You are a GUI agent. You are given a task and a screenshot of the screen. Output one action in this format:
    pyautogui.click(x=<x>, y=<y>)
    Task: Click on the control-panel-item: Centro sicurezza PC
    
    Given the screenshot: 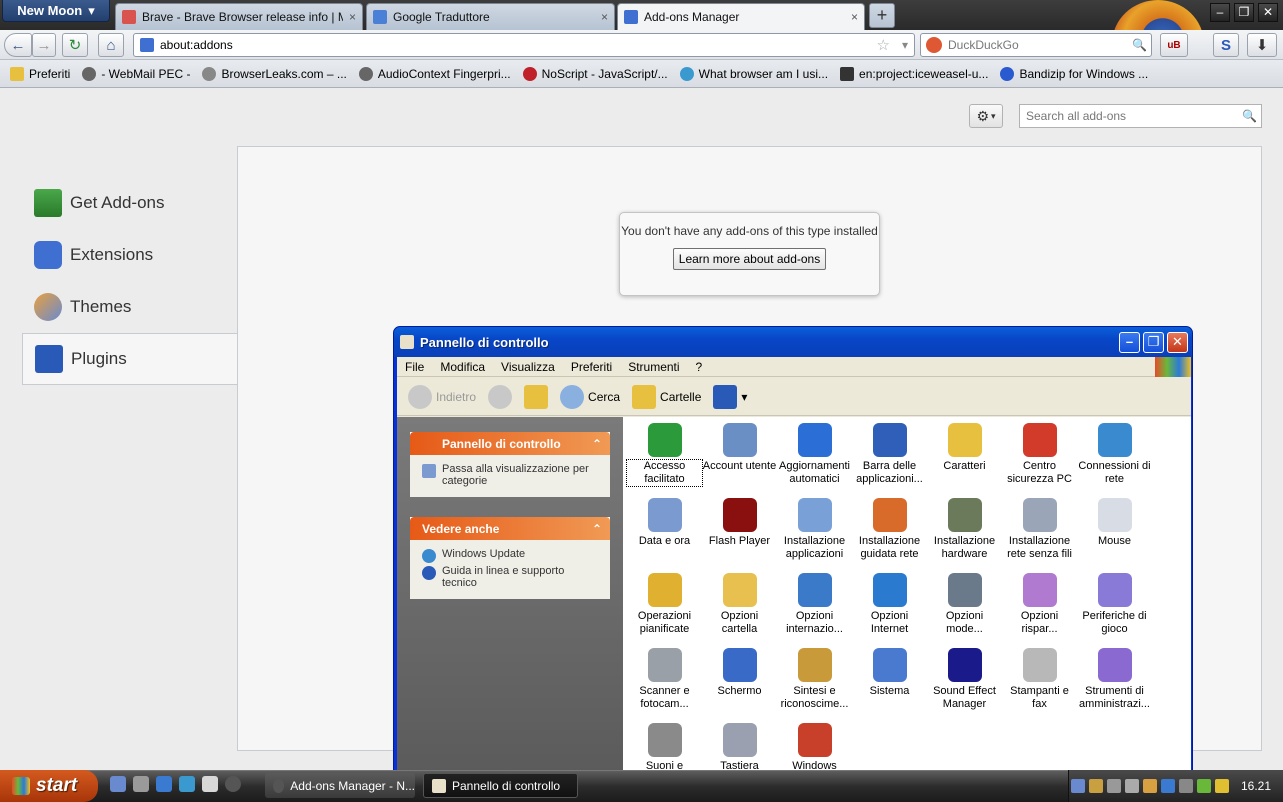 What is the action you would take?
    pyautogui.click(x=1039, y=452)
    